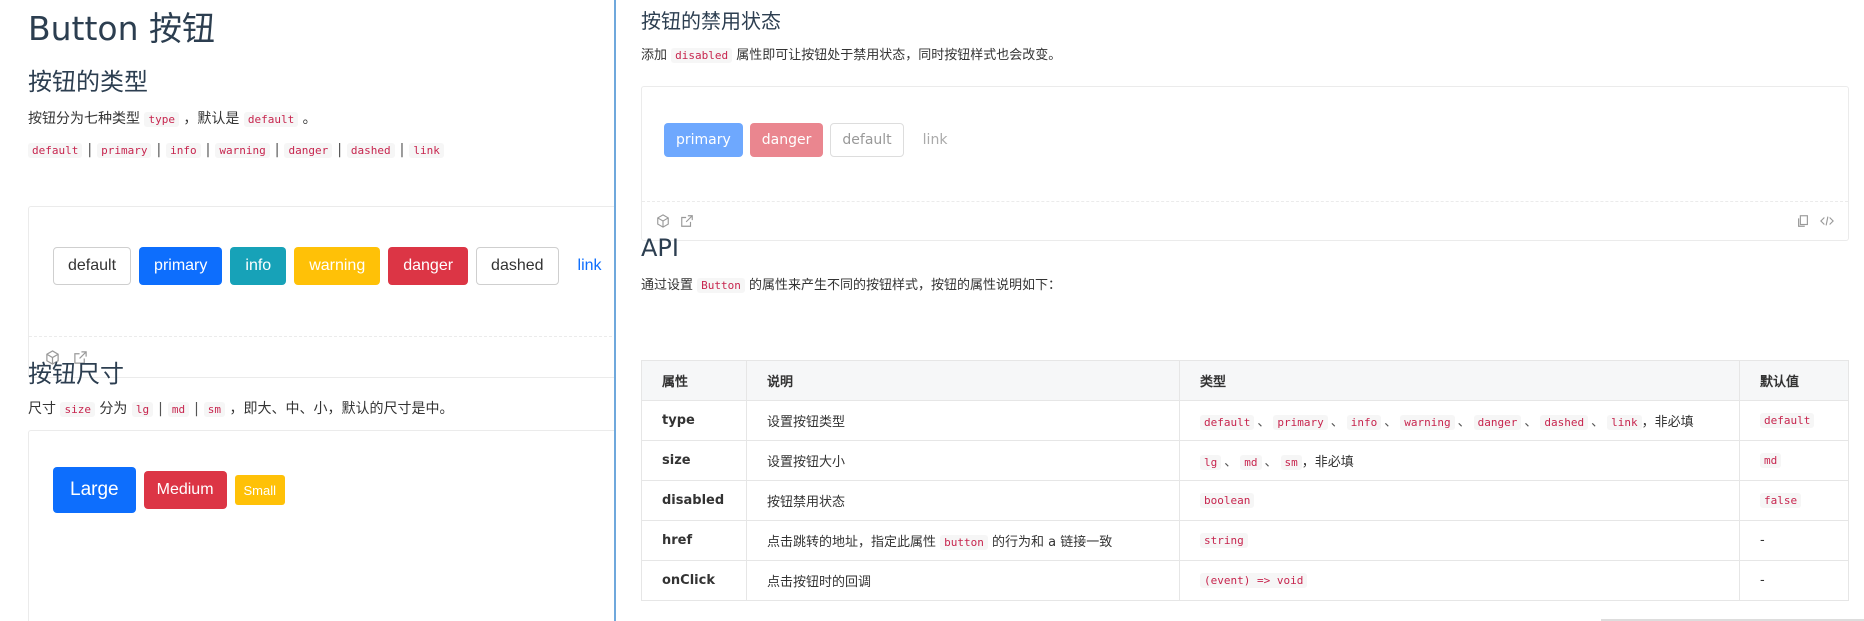  Describe the element at coordinates (703, 140) in the screenshot. I see `disabled-primary-button: primary` at that location.